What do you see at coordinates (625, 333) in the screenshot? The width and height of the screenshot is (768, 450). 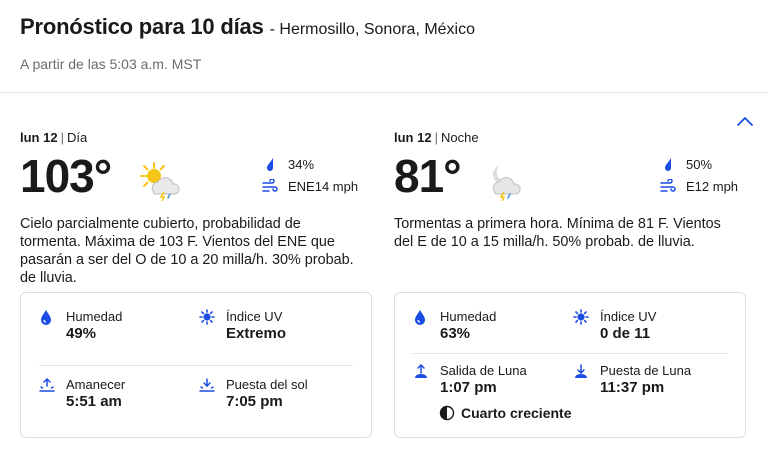 I see `night-uv-value: 0 de 11` at bounding box center [625, 333].